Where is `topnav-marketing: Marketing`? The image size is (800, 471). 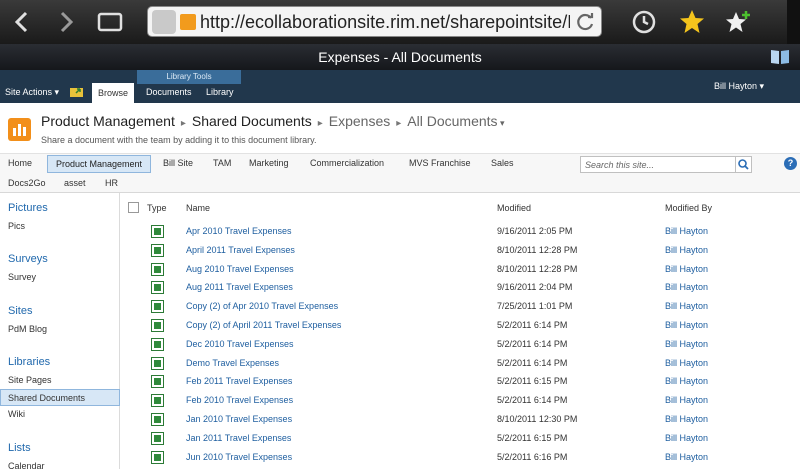
topnav-marketing: Marketing is located at coordinates (269, 163).